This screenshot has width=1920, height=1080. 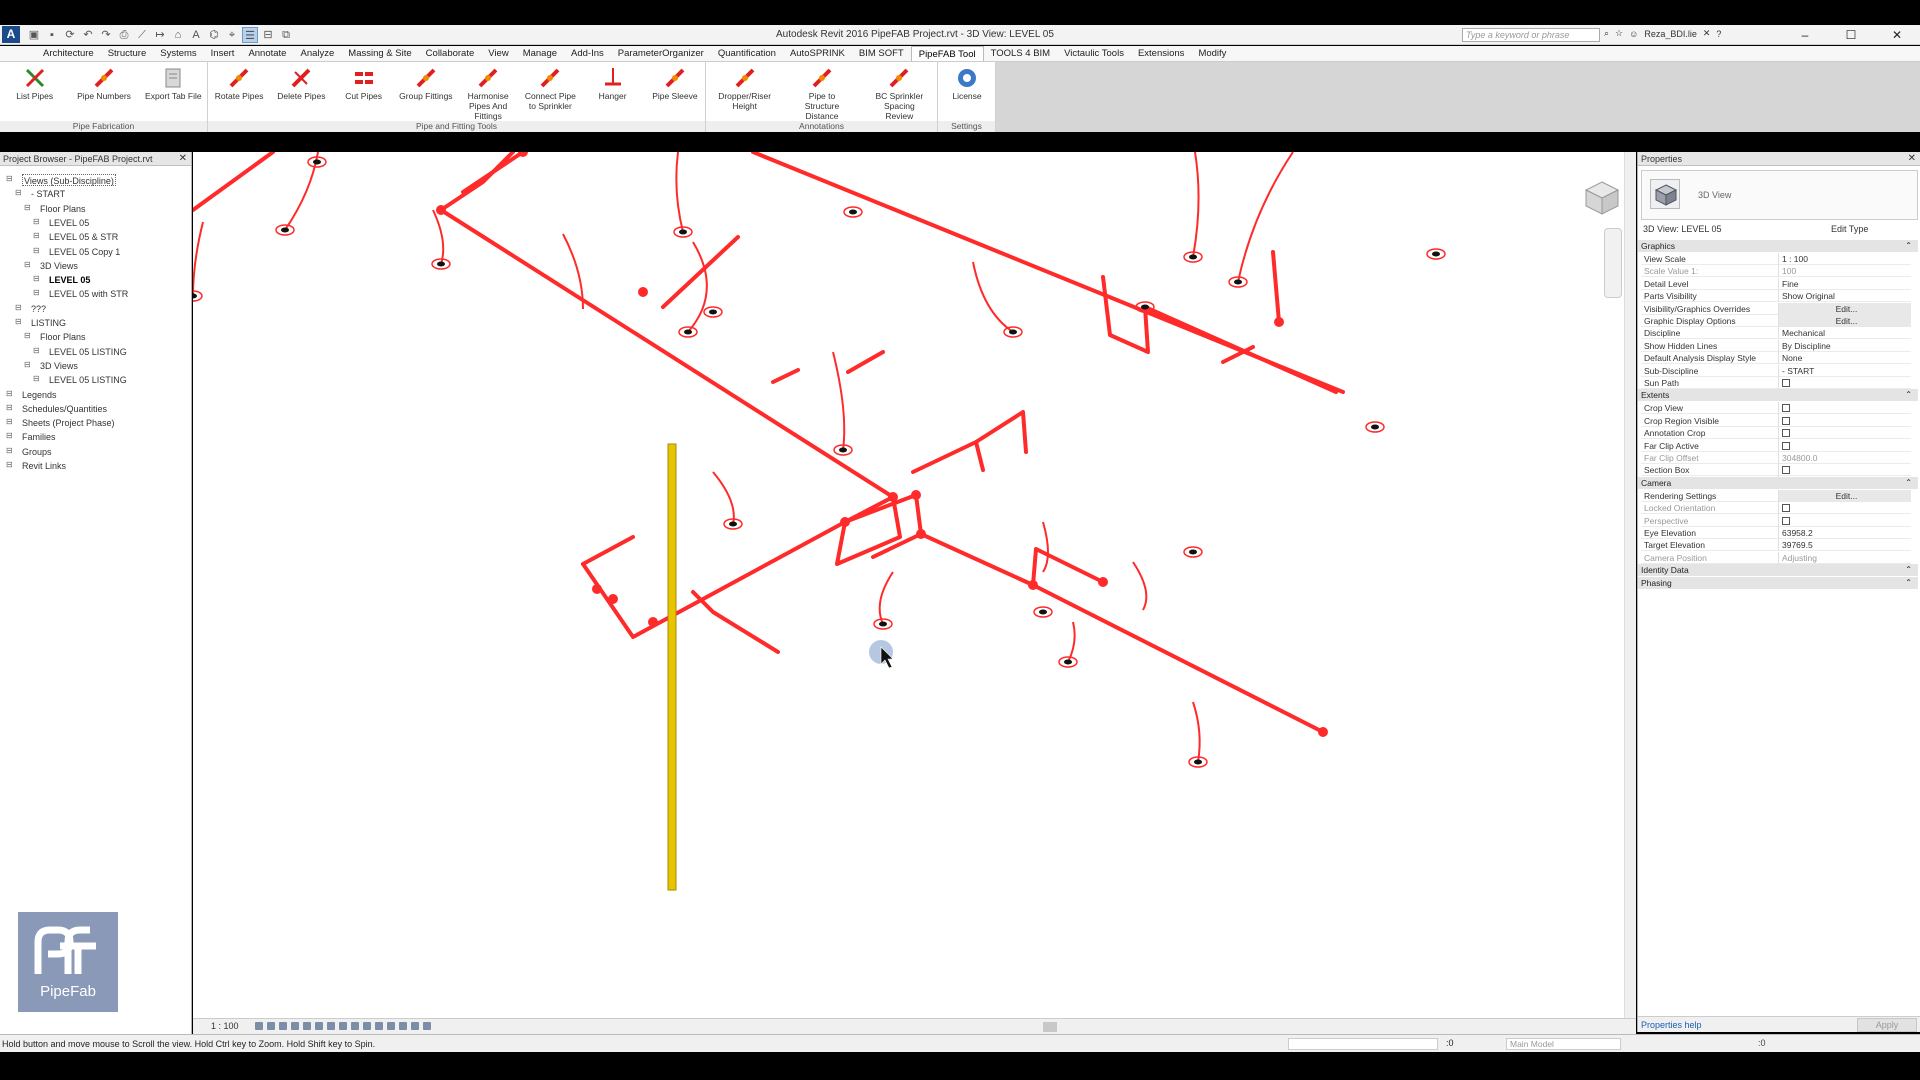 I want to click on prop-group-graphics: Graphics ⌃, so click(x=1778, y=246).